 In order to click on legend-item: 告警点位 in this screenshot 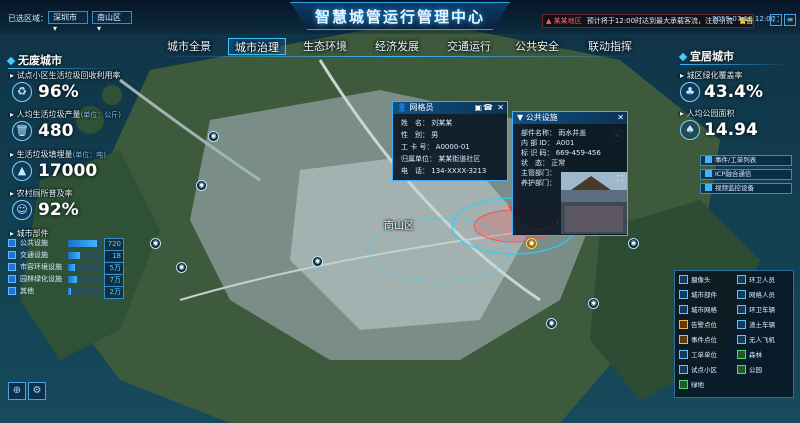, I will do `click(698, 325)`.